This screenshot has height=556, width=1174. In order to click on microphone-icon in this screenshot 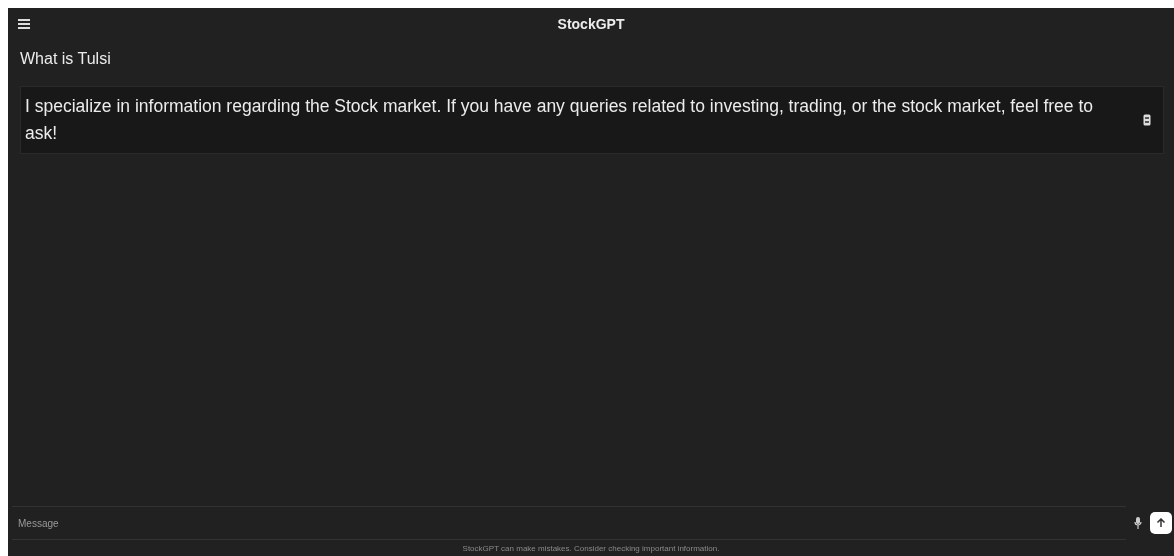, I will do `click(1138, 523)`.